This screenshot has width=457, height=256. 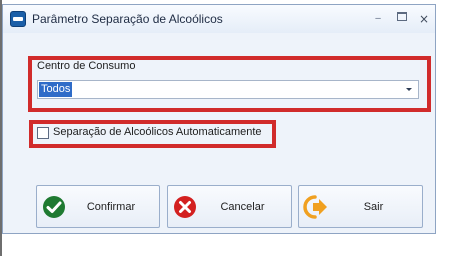 What do you see at coordinates (157, 132) in the screenshot?
I see `auto-separation-label: Separação de Alcoólicos Automaticamente` at bounding box center [157, 132].